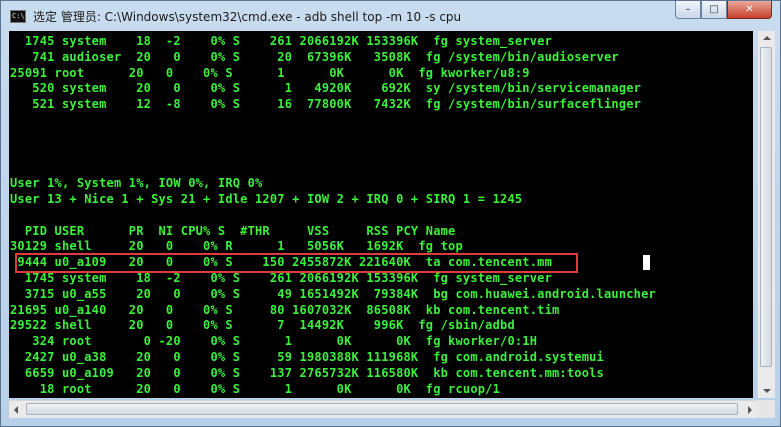  What do you see at coordinates (255, 388) in the screenshot?
I see `console-line: 18 root 20 0 0% S 1 0K 0K fg rcuop/1` at bounding box center [255, 388].